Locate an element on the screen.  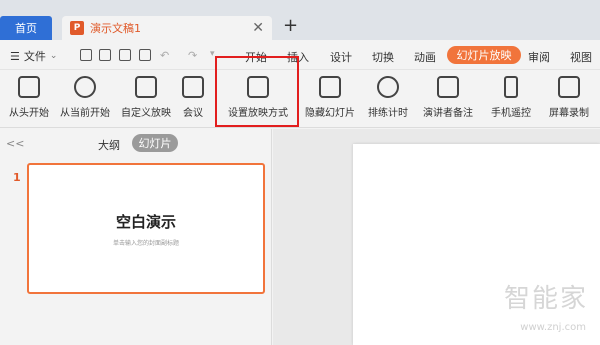
close-icon: ✕ is located at coordinates (258, 28).